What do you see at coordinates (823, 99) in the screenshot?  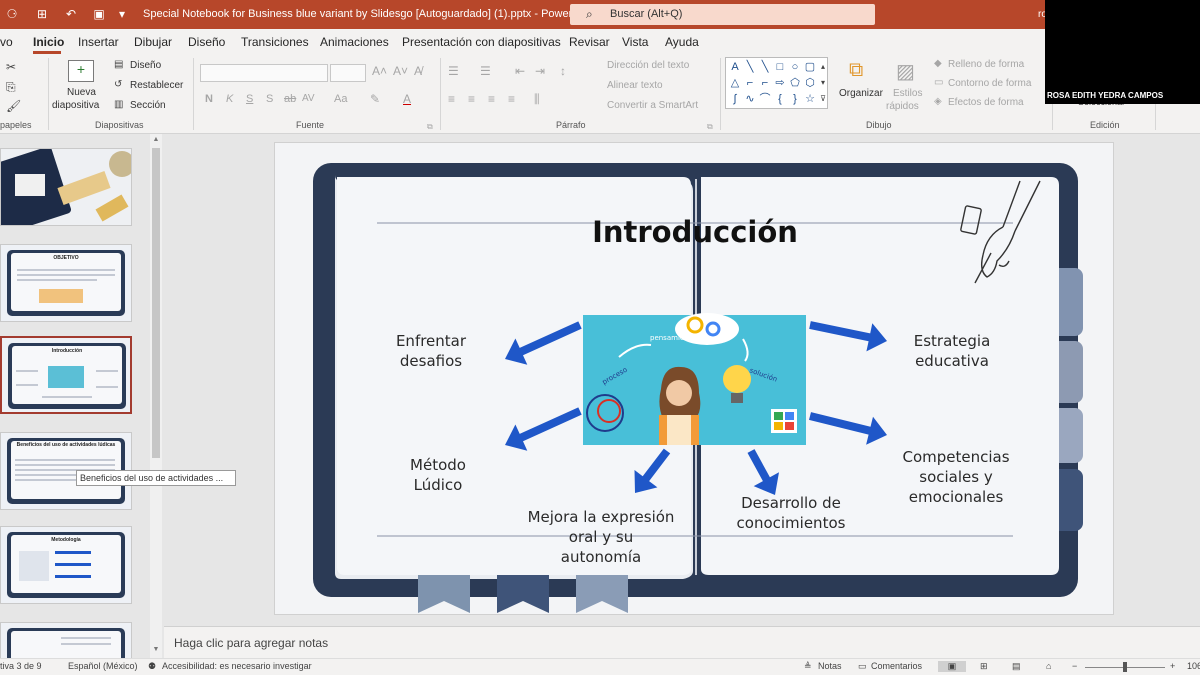 I see `gallery-more-icon: ⊽` at bounding box center [823, 99].